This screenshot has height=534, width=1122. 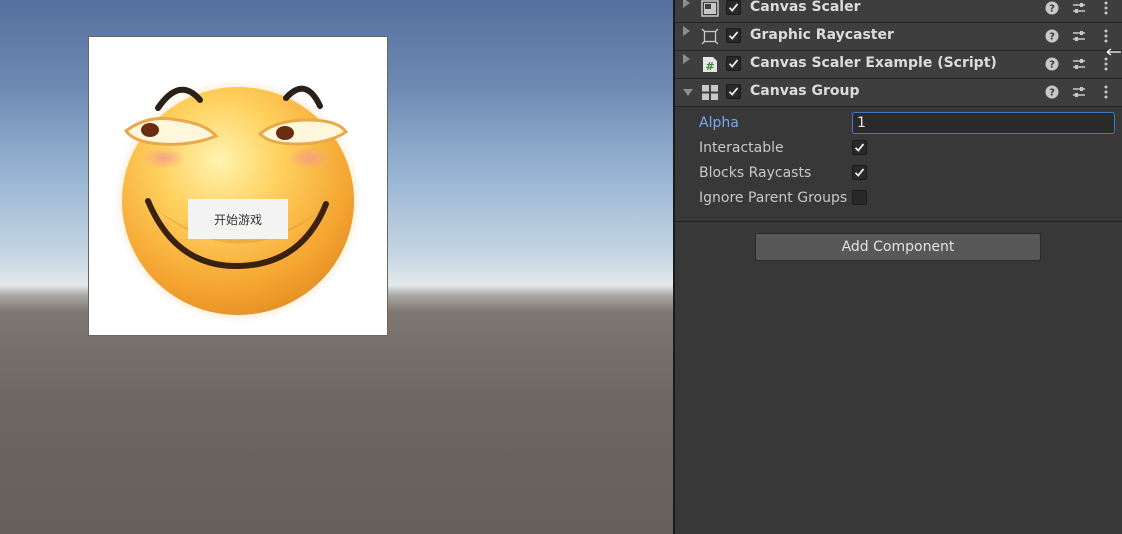 What do you see at coordinates (909, 198) in the screenshot?
I see `ignore-parent-groups-row: Ignore Parent Groups` at bounding box center [909, 198].